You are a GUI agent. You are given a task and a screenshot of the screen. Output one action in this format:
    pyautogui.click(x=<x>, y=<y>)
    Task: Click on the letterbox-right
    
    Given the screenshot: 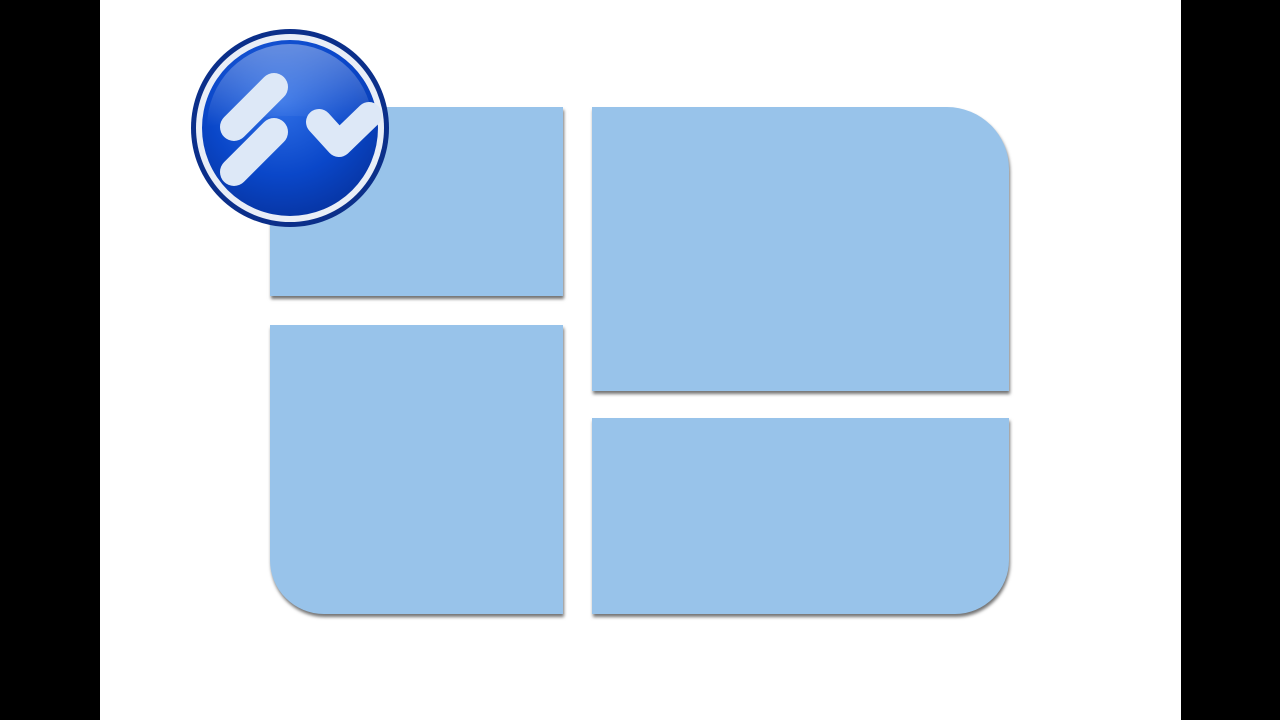 What is the action you would take?
    pyautogui.click(x=1230, y=360)
    